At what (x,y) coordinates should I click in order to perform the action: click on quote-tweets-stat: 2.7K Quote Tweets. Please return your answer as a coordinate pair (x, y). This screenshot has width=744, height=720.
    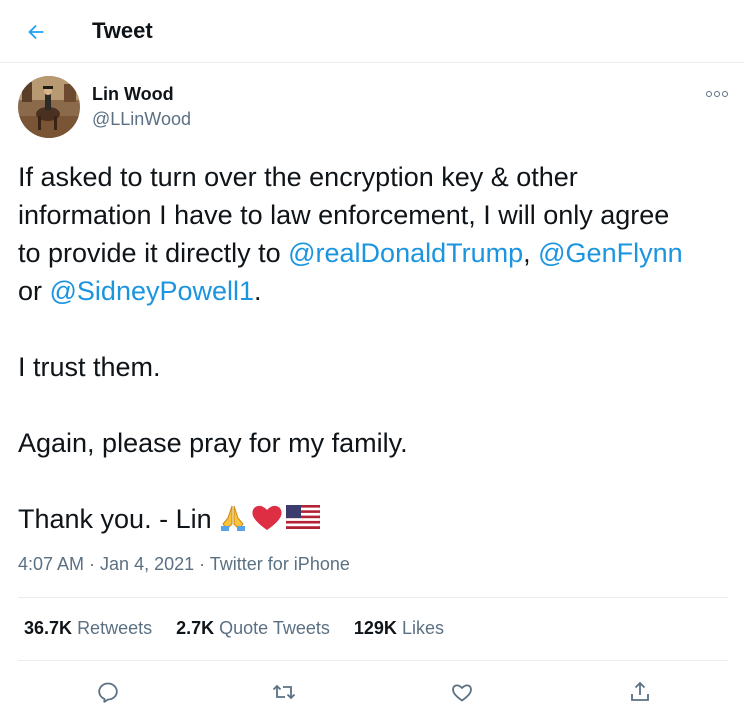
    Looking at the image, I should click on (253, 628).